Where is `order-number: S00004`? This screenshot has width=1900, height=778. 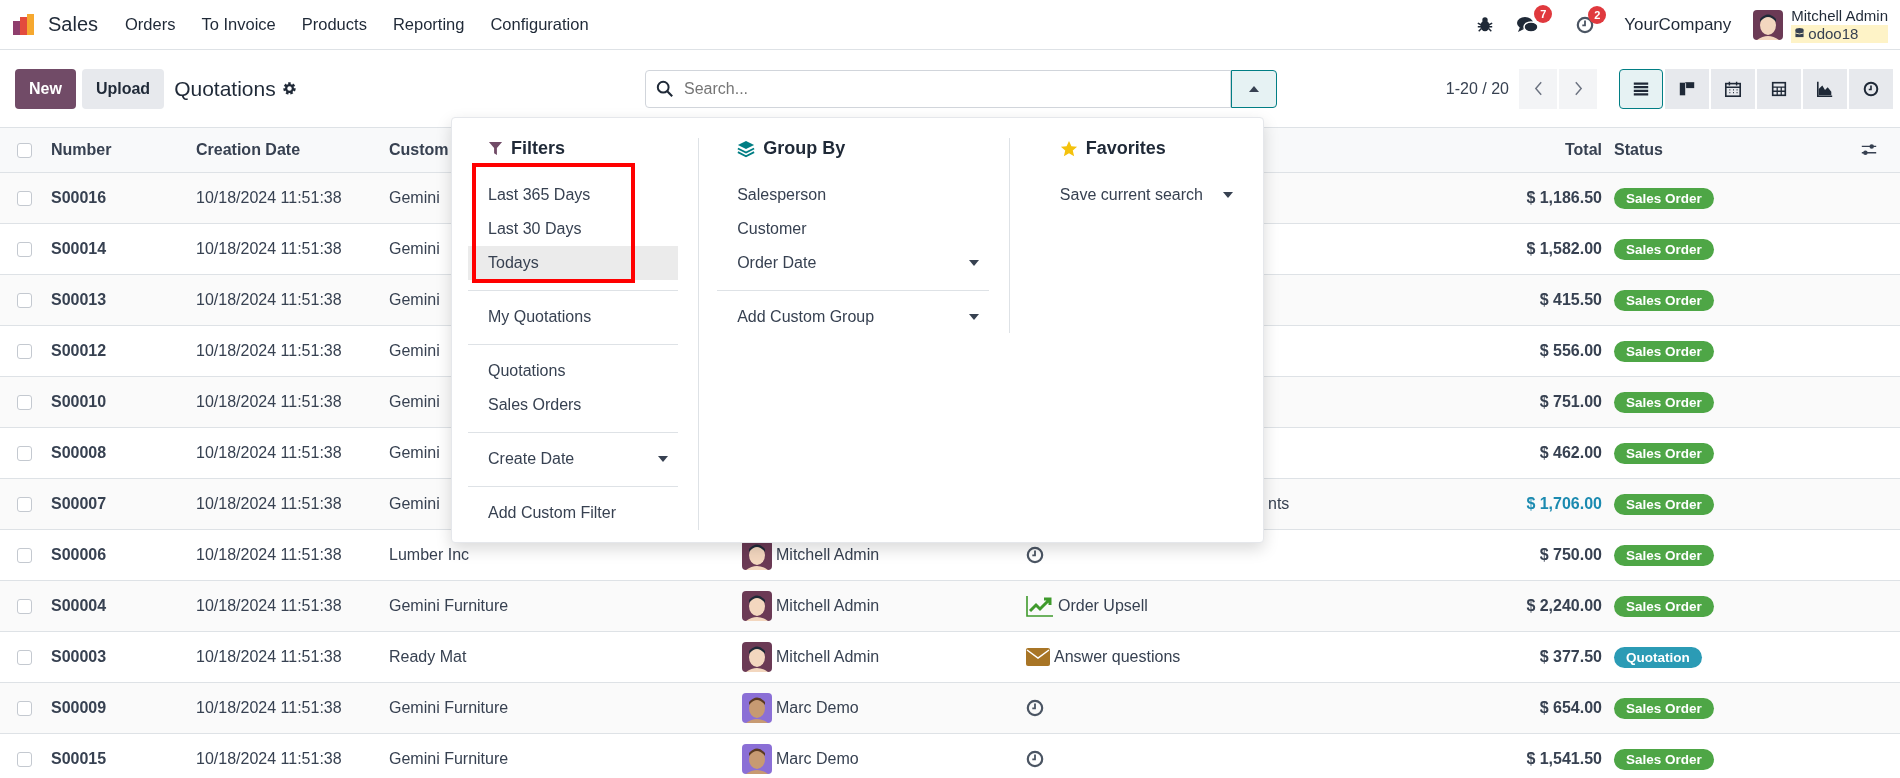
order-number: S00004 is located at coordinates (79, 606).